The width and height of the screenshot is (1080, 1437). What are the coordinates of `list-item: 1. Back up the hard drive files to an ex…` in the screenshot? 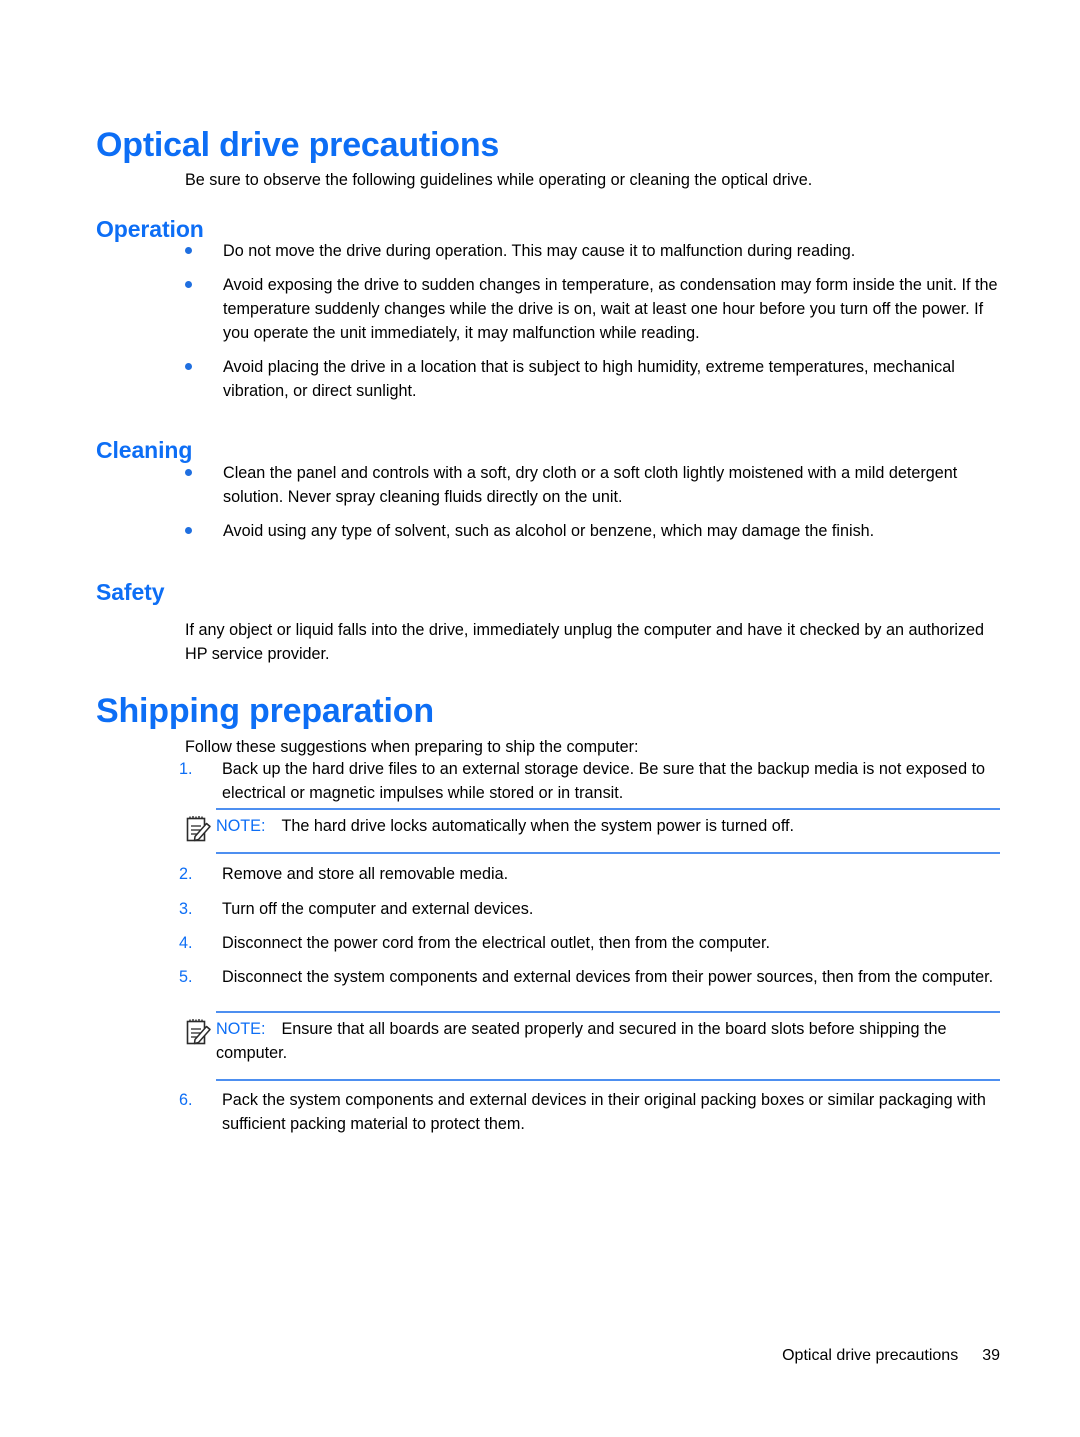 It's located at (589, 781).